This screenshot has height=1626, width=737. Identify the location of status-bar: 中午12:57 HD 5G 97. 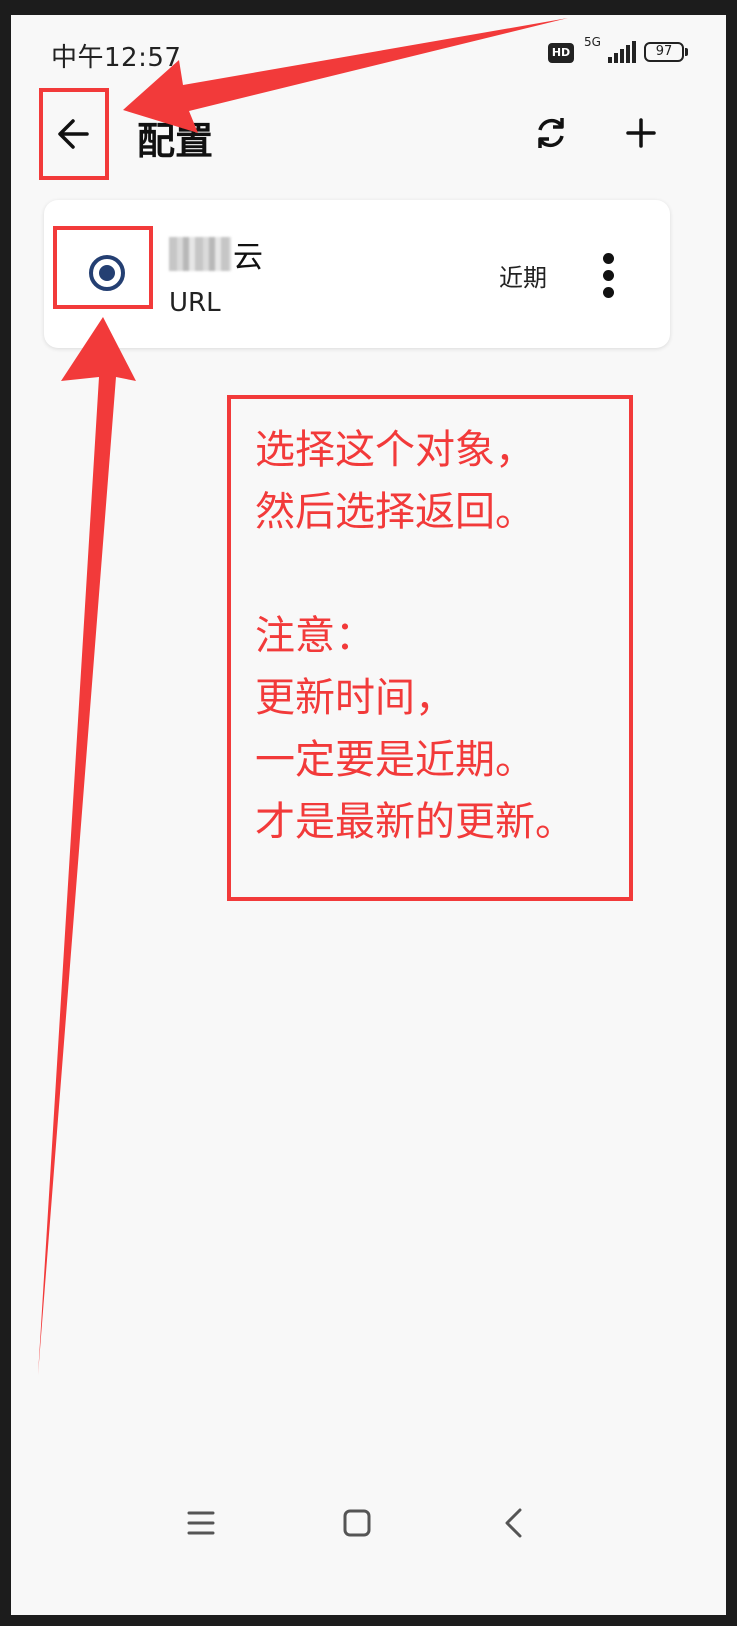
(368, 52).